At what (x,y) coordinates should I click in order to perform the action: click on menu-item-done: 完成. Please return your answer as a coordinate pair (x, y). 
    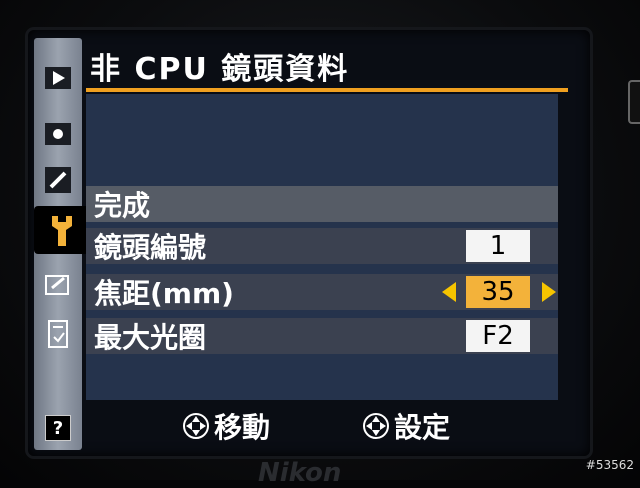
    Looking at the image, I should click on (322, 204).